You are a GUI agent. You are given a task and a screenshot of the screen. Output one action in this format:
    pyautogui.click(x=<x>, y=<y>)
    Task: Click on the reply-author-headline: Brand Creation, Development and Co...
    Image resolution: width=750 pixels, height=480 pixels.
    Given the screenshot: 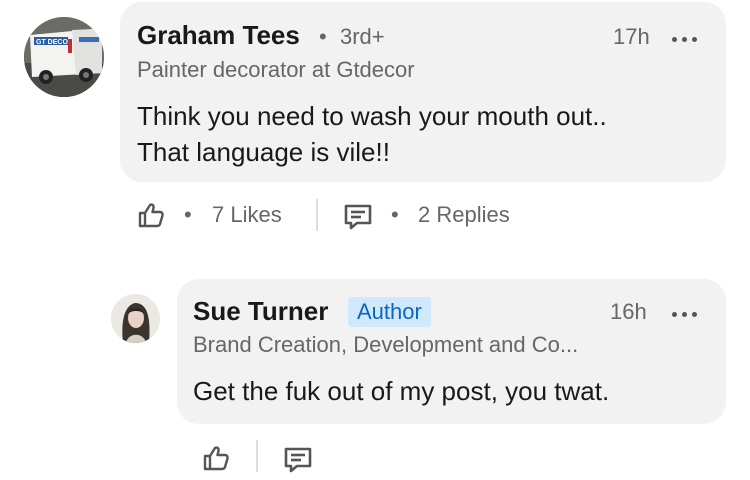 What is the action you would take?
    pyautogui.click(x=386, y=344)
    